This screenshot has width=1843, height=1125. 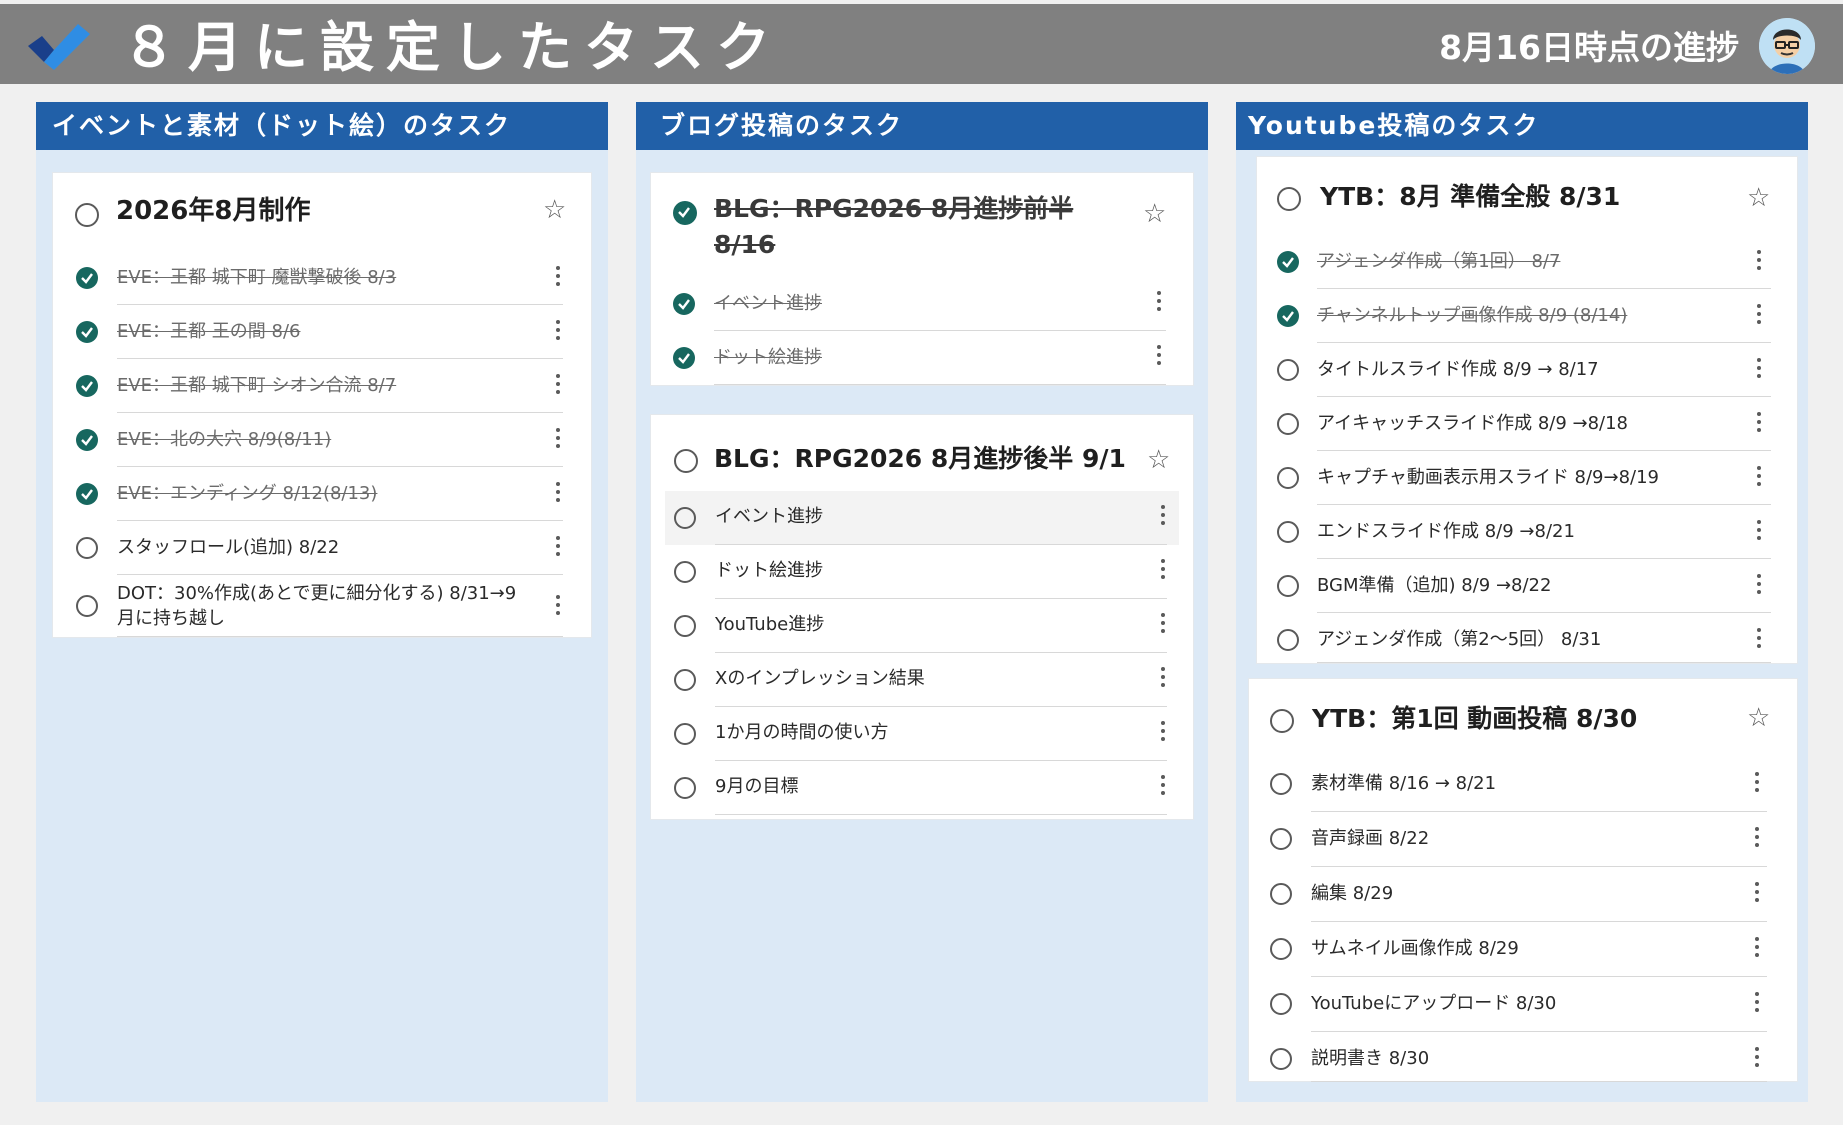 What do you see at coordinates (1523, 839) in the screenshot?
I see `task-row: 音声録画 8/22` at bounding box center [1523, 839].